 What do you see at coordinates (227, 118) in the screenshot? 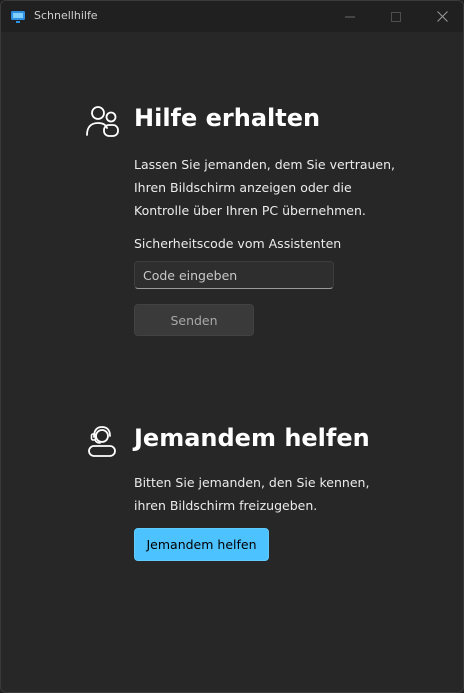
I see `get-help-heading: Hilfe erhalten` at bounding box center [227, 118].